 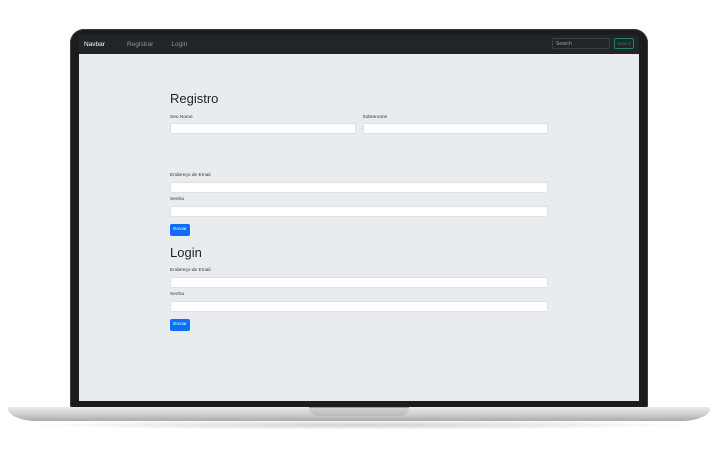 I want to click on first-name-field, so click(x=263, y=128).